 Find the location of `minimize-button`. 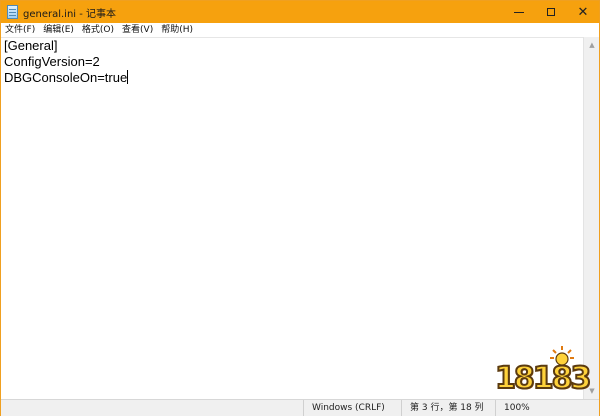

minimize-button is located at coordinates (519, 12).